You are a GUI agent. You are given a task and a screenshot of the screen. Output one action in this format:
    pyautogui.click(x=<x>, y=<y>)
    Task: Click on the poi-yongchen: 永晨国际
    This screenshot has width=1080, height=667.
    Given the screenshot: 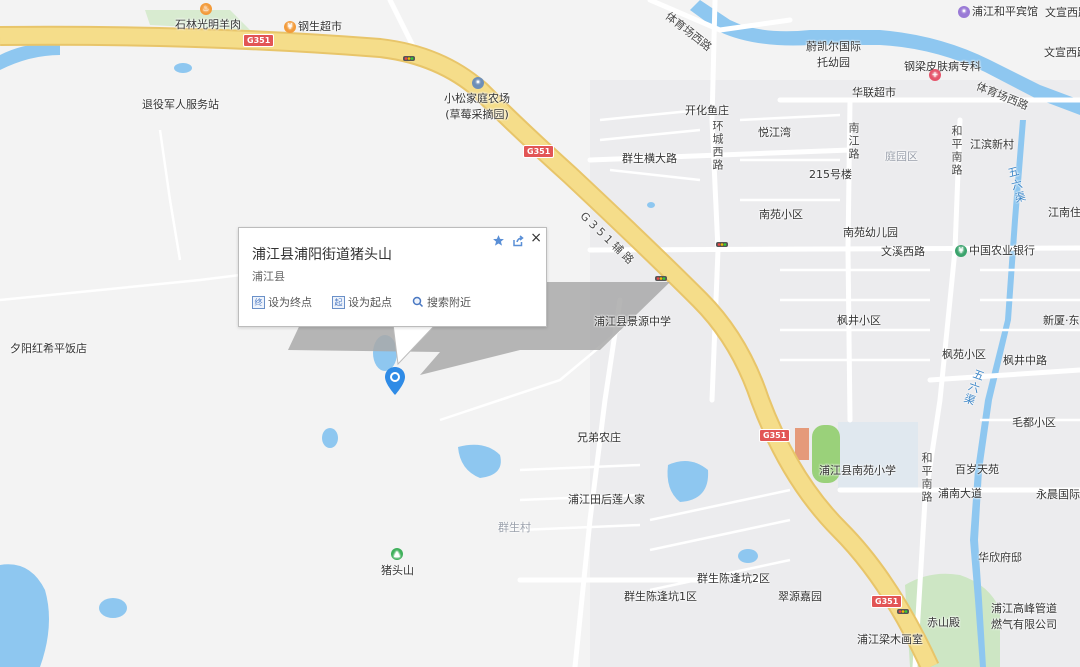 What is the action you would take?
    pyautogui.click(x=1058, y=494)
    